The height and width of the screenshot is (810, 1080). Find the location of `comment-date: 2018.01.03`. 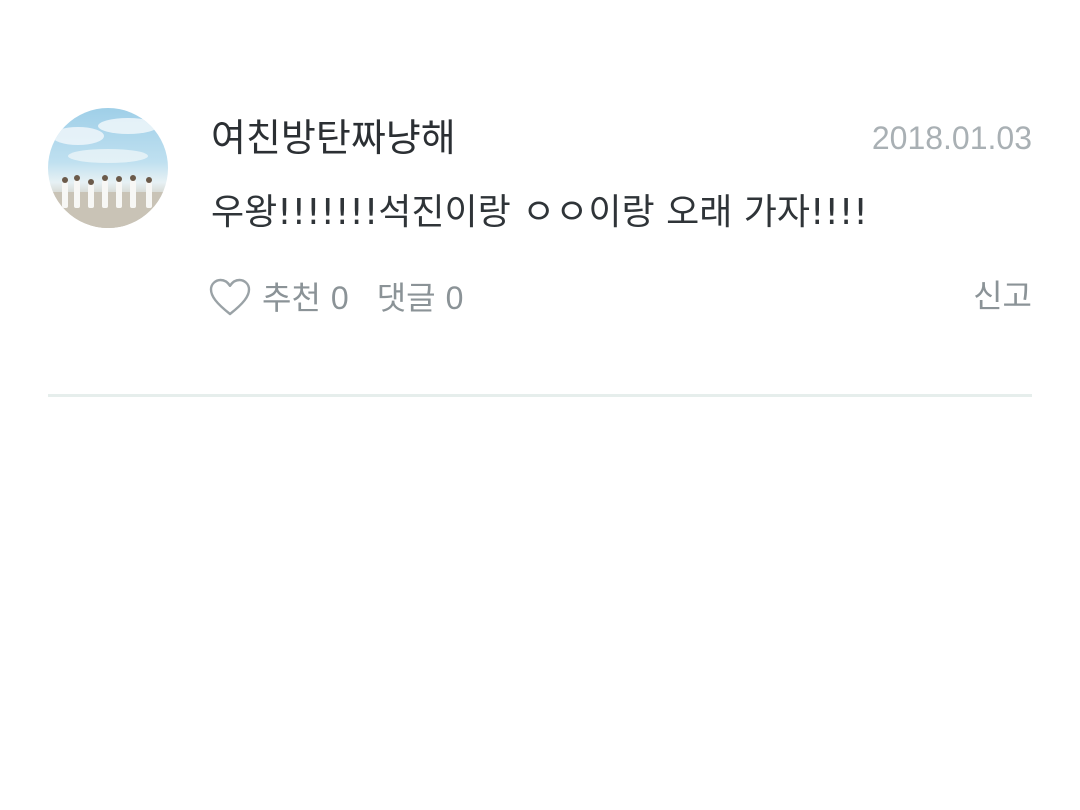

comment-date: 2018.01.03 is located at coordinates (951, 138).